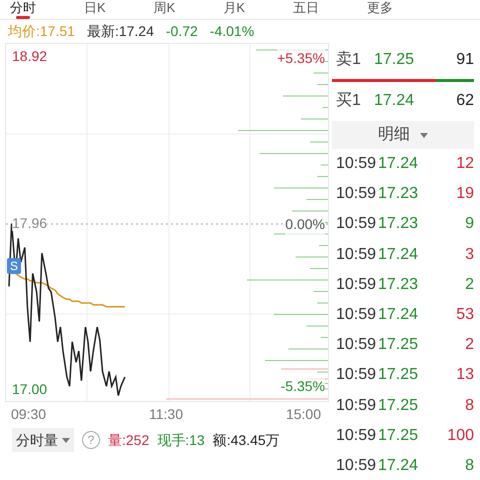 The image size is (480, 480). I want to click on average-price: 均价:17.51, so click(41, 31).